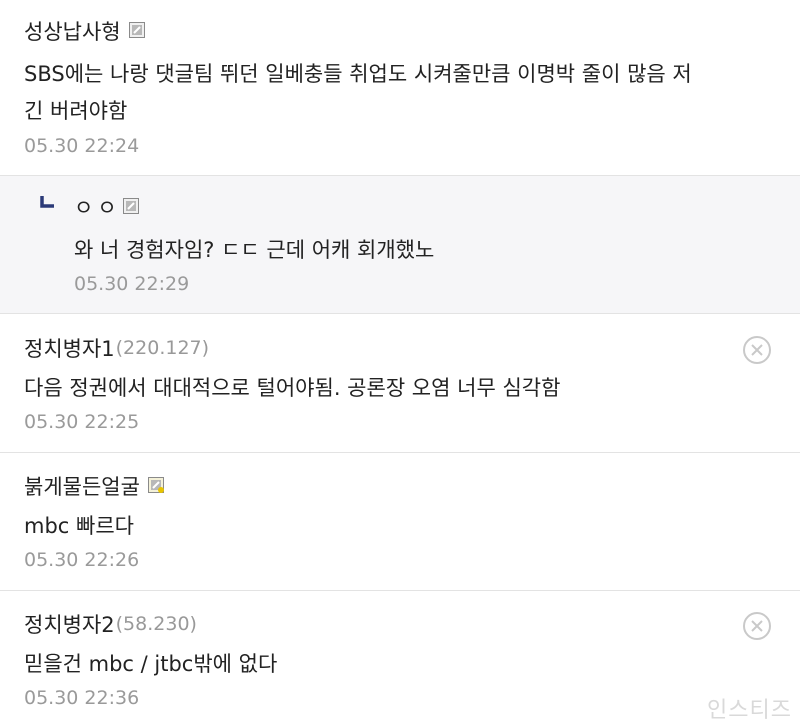 This screenshot has width=800, height=728. Describe the element at coordinates (292, 388) in the screenshot. I see `comment-text: 다음 정권에서 대대적으로 털어야됨. 공론장 오염 너무 심각함` at that location.